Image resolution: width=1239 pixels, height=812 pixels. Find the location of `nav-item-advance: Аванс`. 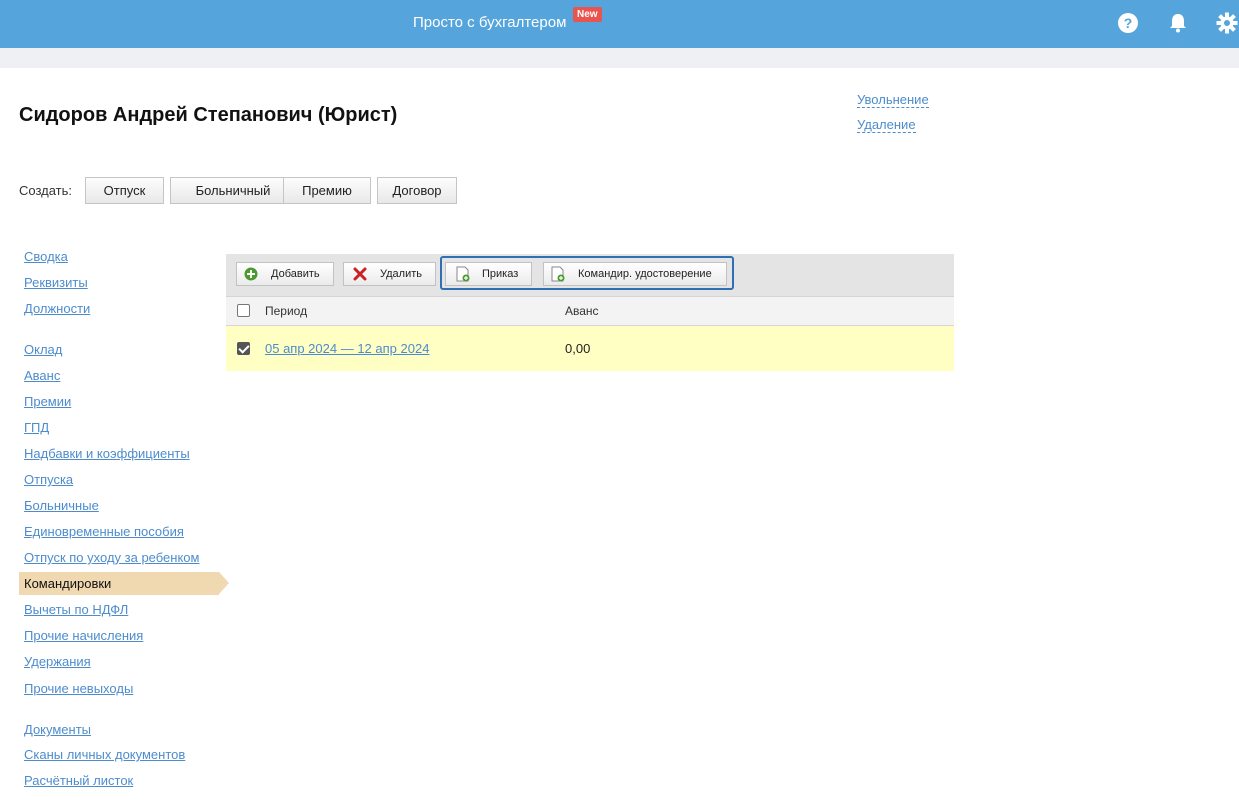

nav-item-advance: Аванс is located at coordinates (119, 378).